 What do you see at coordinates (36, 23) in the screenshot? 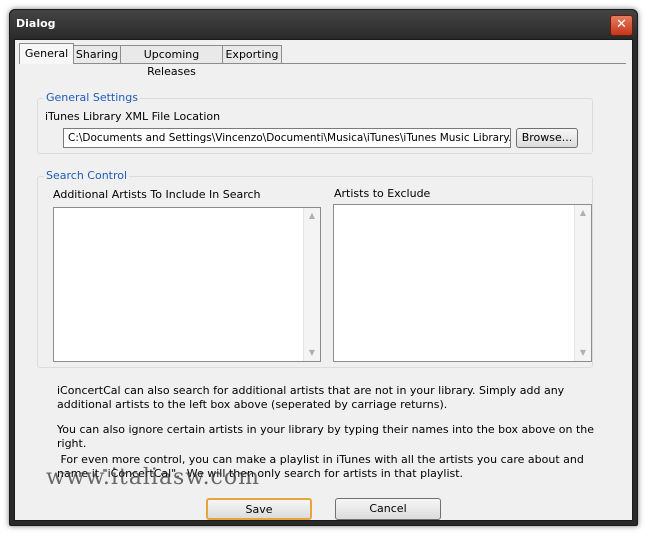
I see `window-title: Dialog` at bounding box center [36, 23].